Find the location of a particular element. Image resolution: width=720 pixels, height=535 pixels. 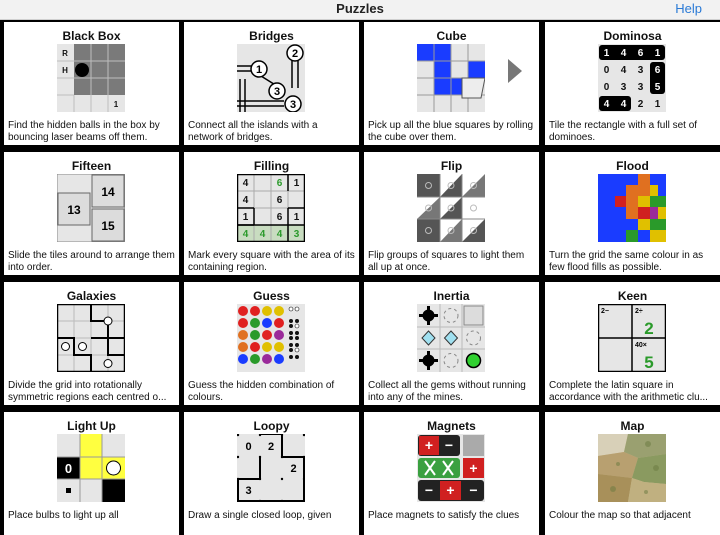

bridges-num-3a: 3 is located at coordinates (277, 92).